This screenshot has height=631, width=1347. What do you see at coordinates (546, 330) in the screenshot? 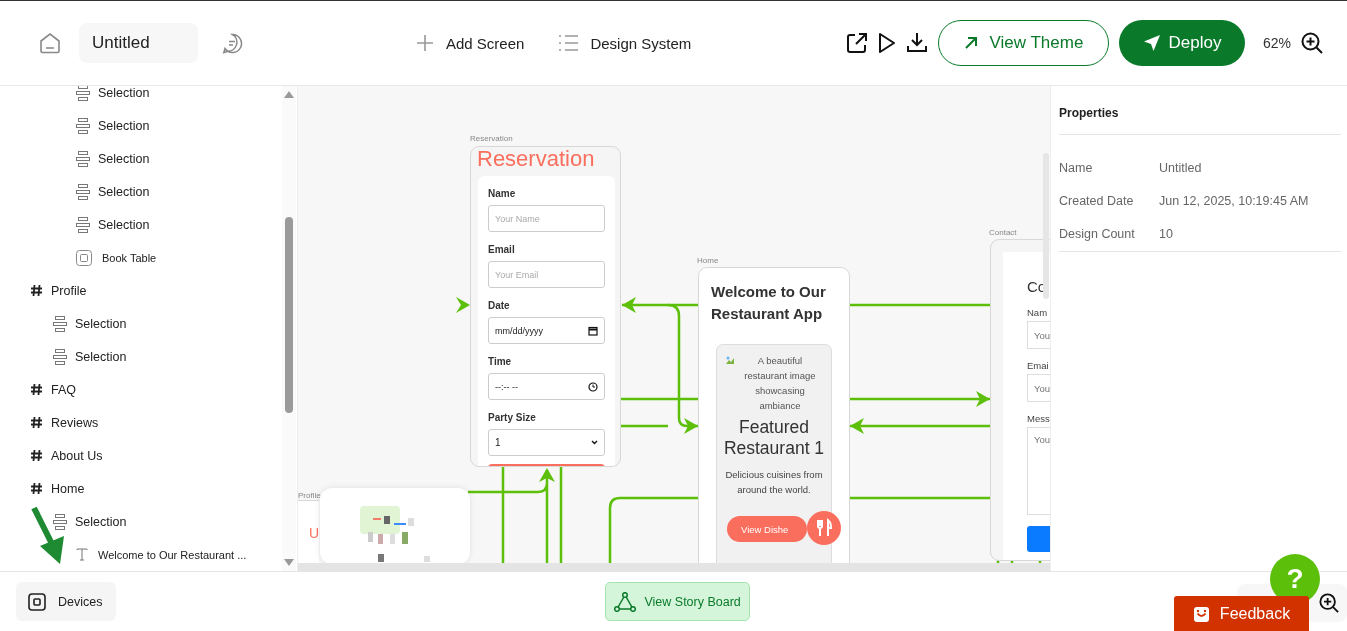
I see `date-field: mm/dd/yyyy` at bounding box center [546, 330].